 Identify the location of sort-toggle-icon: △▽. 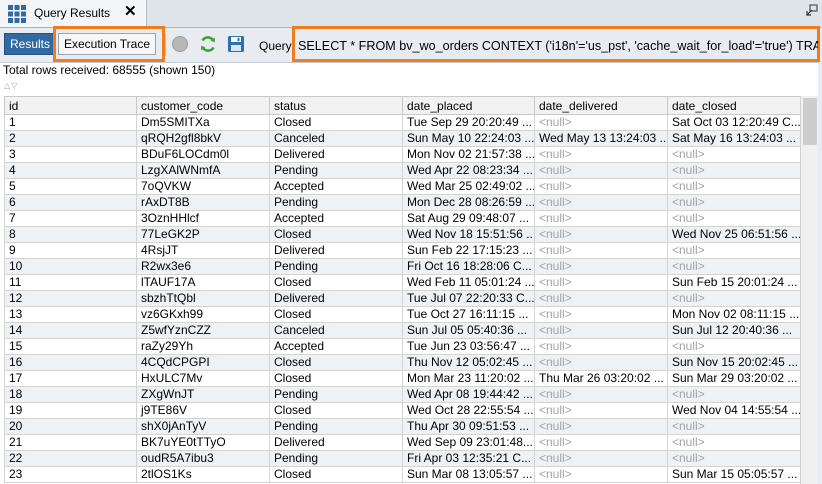
(11, 85).